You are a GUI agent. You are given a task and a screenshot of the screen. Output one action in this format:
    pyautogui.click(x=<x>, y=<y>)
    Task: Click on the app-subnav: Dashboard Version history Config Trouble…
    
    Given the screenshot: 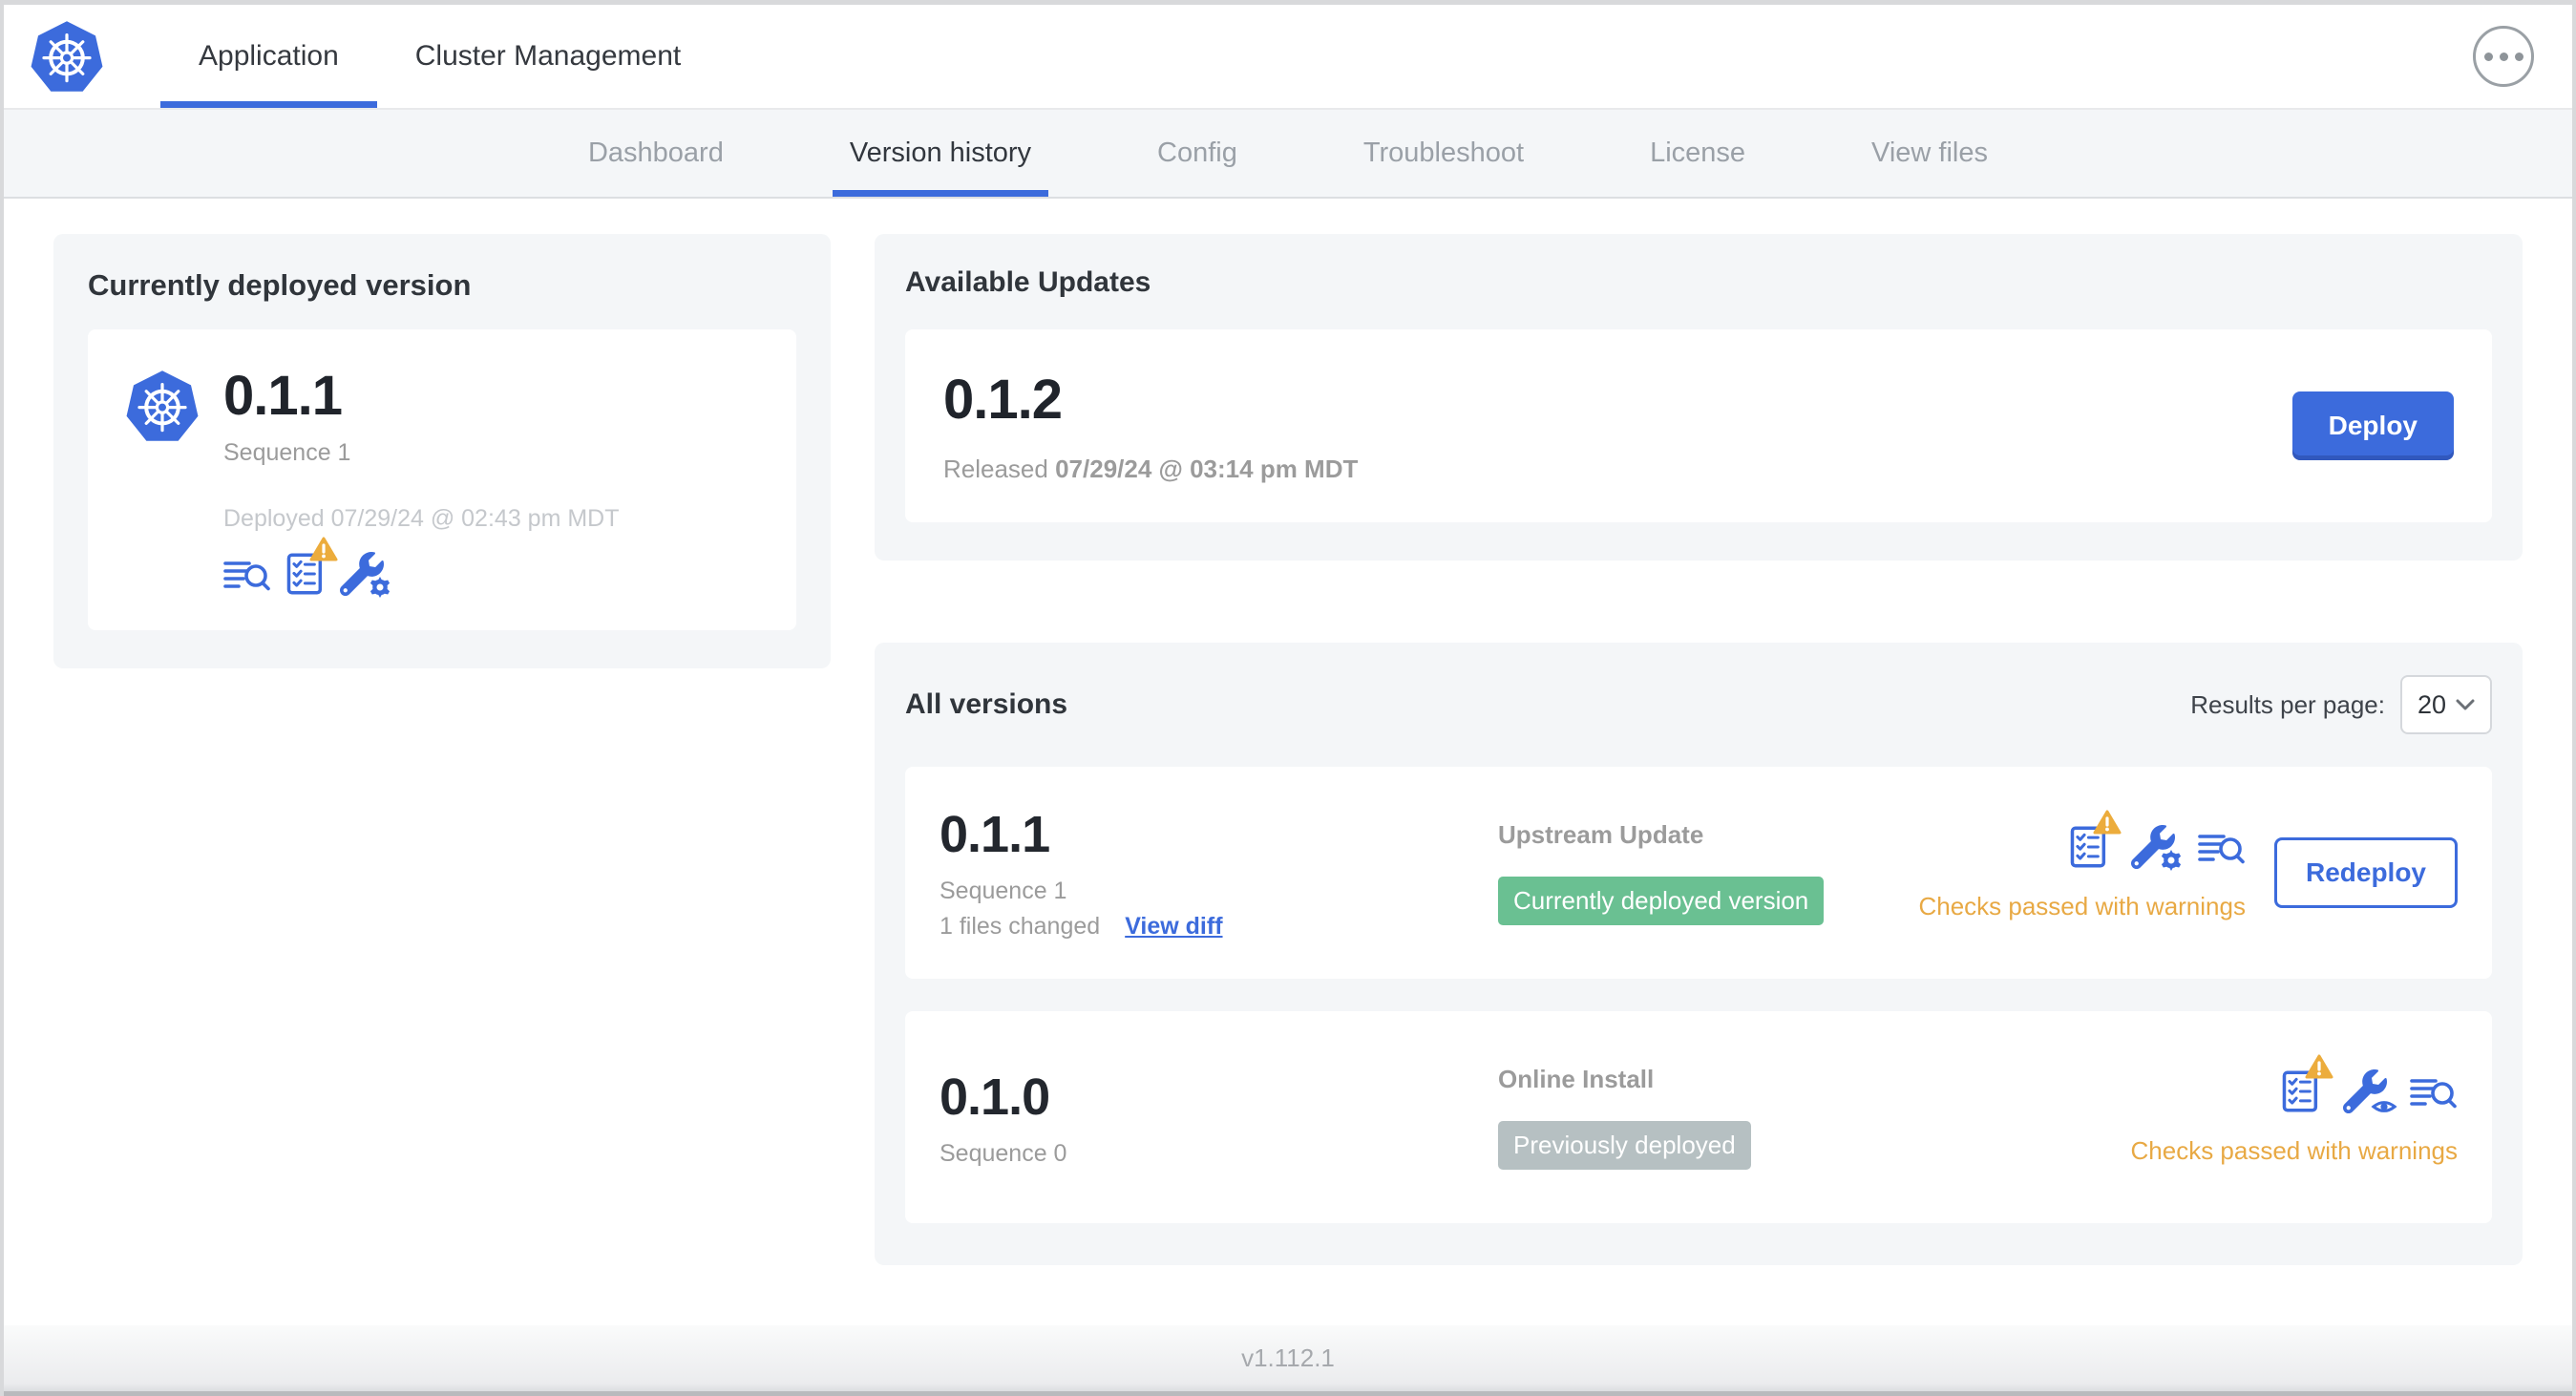 What is the action you would take?
    pyautogui.click(x=1288, y=154)
    